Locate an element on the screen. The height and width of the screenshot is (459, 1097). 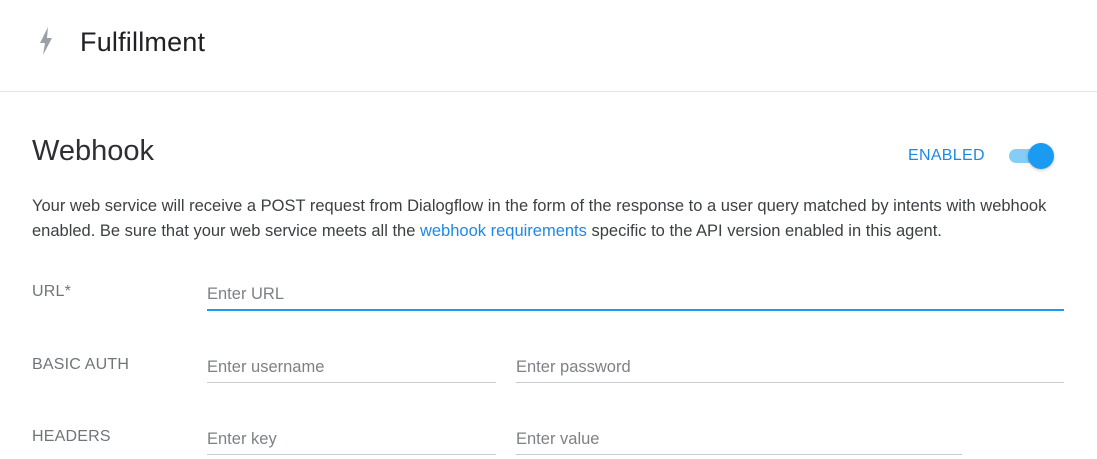
webhook-enabled-toggle is located at coordinates (1032, 156).